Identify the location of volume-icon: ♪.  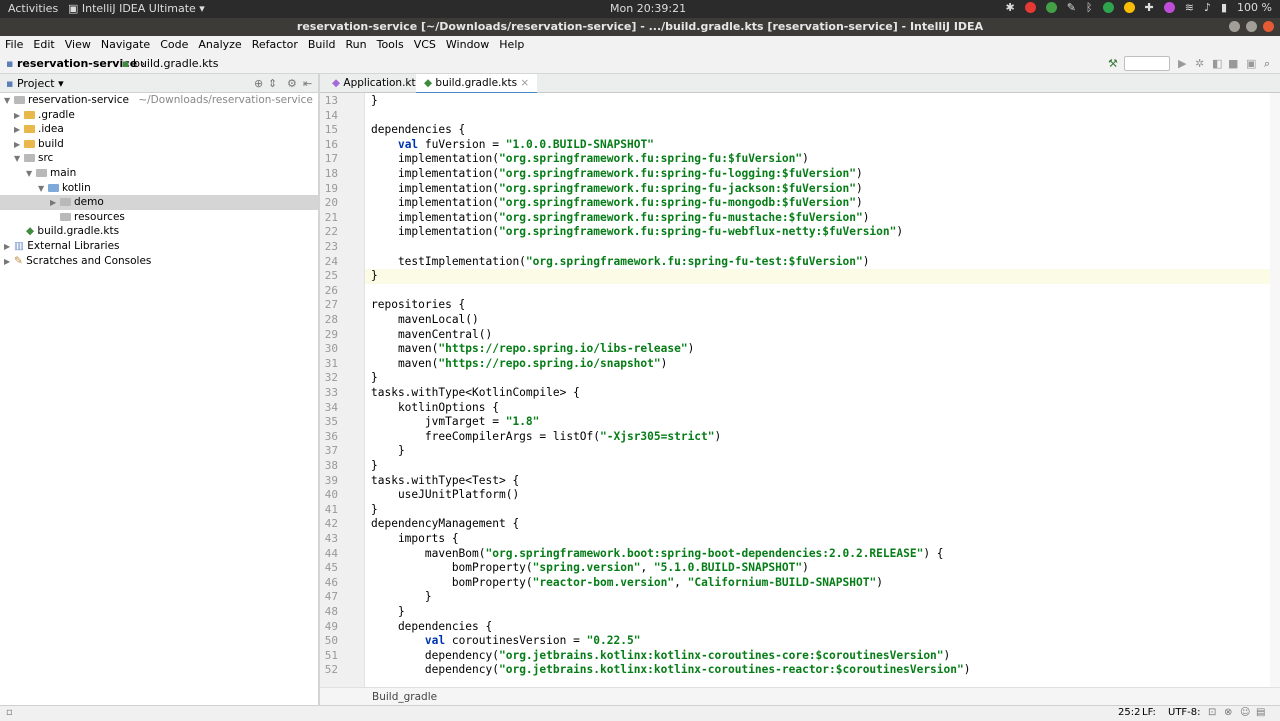
(1207, 7).